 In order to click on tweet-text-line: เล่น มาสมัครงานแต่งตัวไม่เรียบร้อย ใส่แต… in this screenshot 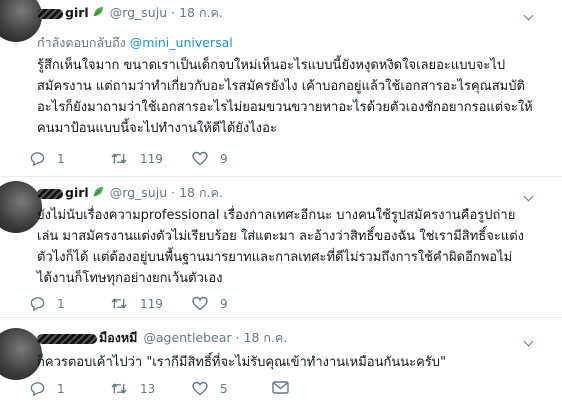, I will do `click(280, 236)`.